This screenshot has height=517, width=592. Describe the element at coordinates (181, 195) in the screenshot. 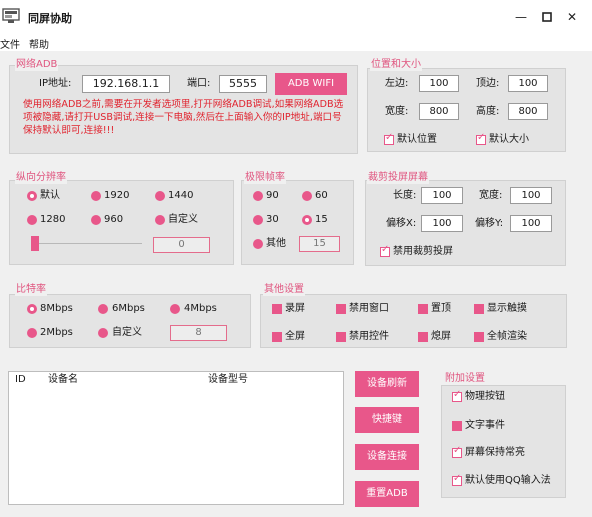

I see `resolution-label-1440: 1440` at that location.